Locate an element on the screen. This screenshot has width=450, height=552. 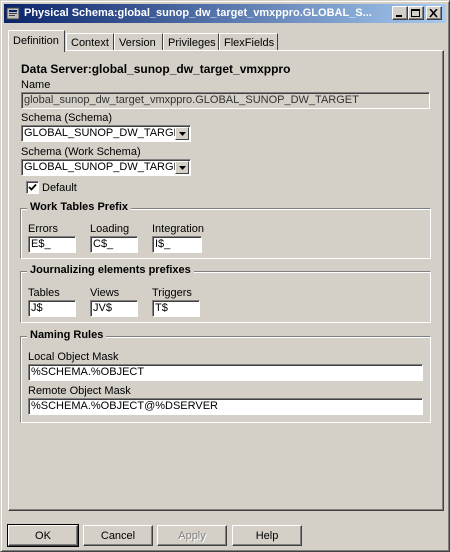
help-button: Help is located at coordinates (267, 535).